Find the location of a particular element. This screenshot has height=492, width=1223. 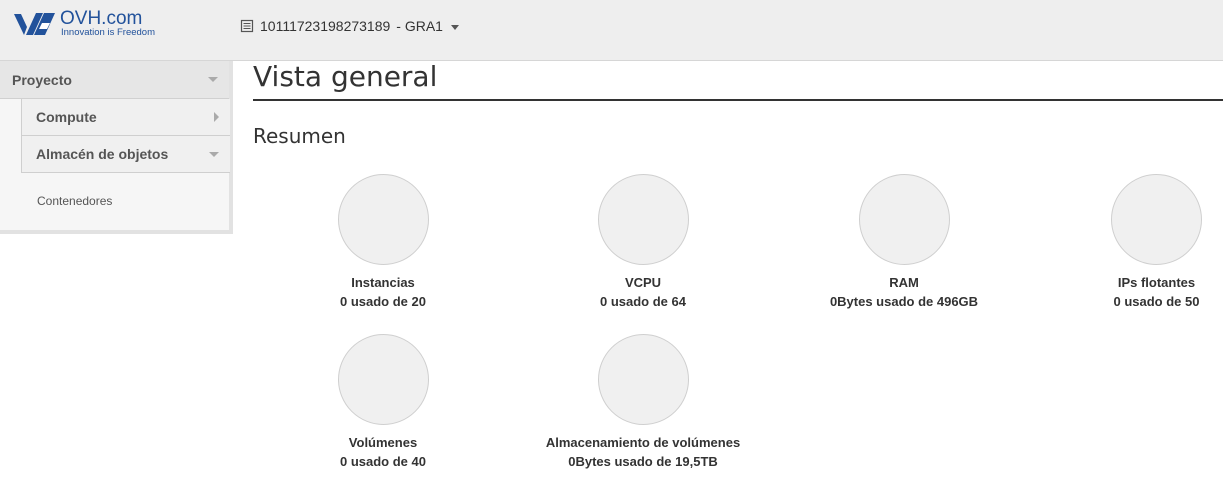

sidebar-section-label: Proyecto is located at coordinates (42, 79).